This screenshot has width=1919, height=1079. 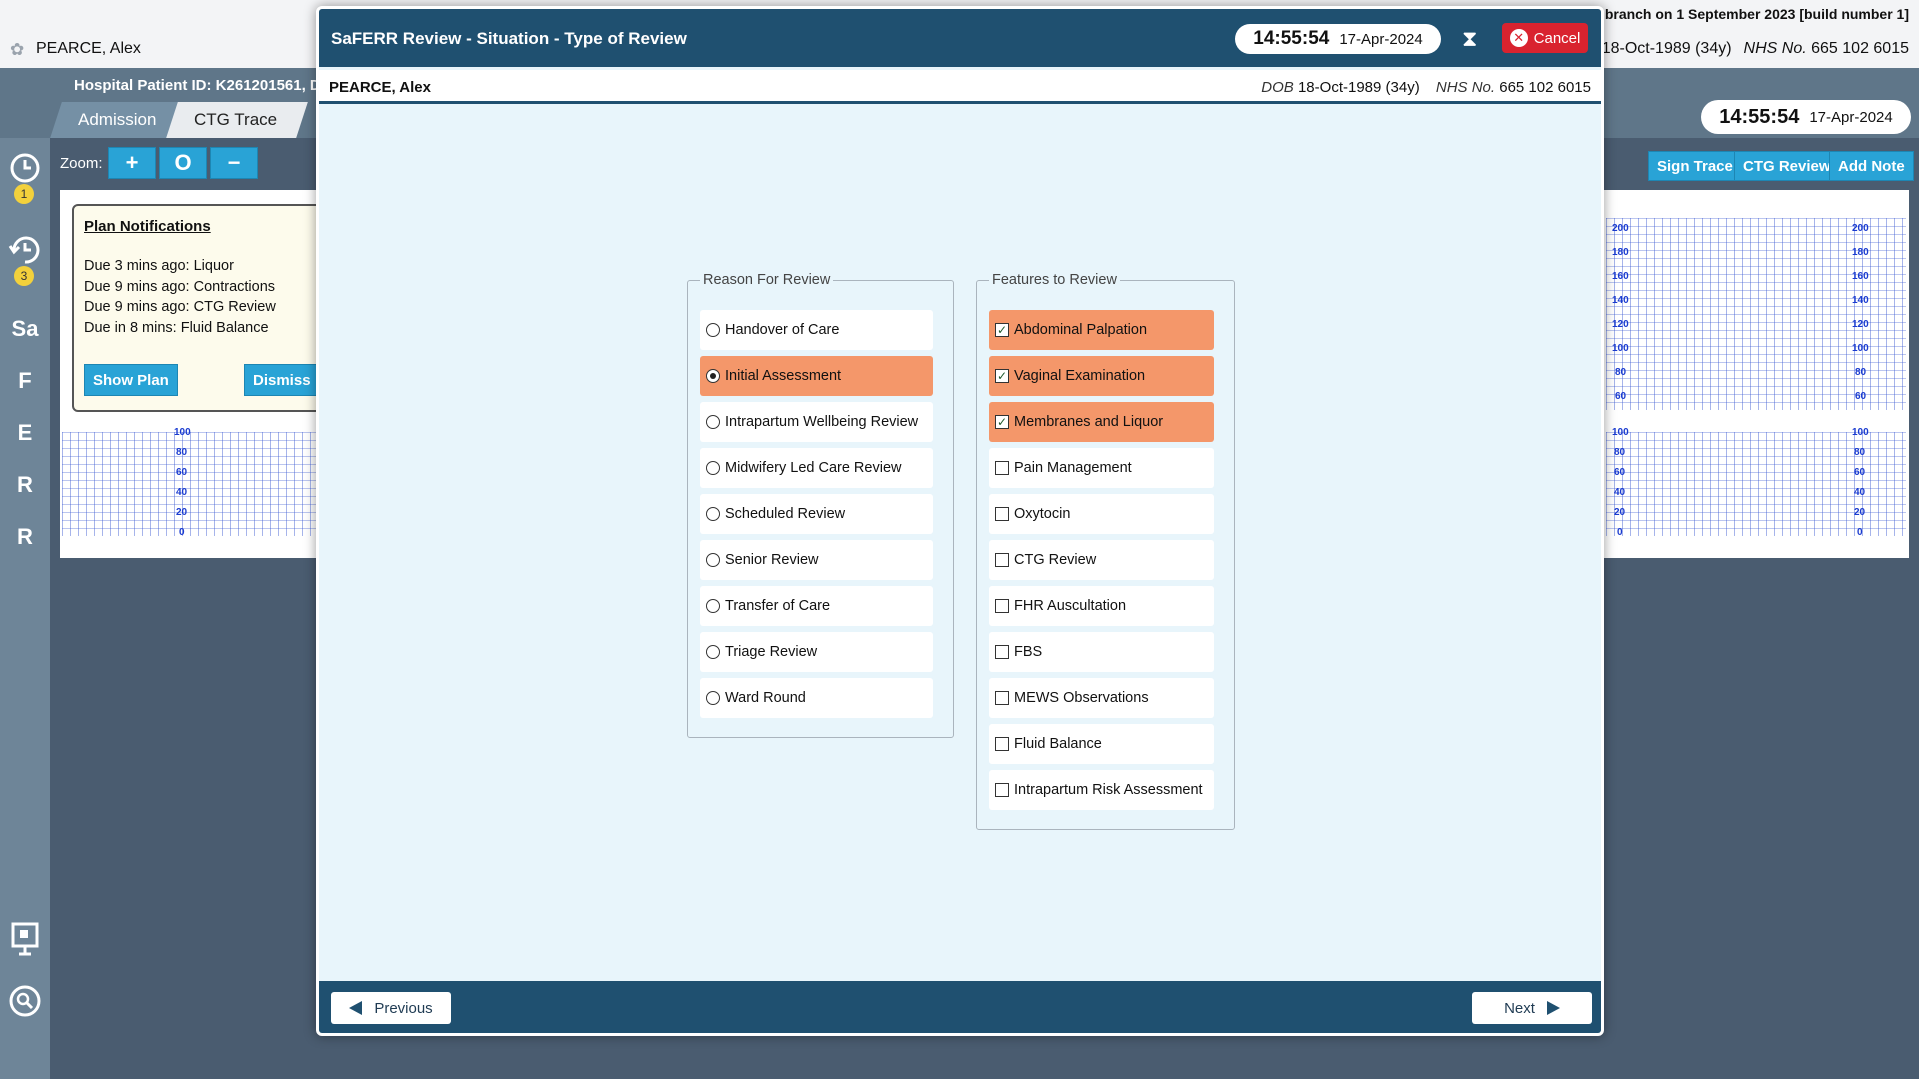 I want to click on zoom-out-button: −, so click(x=234, y=163).